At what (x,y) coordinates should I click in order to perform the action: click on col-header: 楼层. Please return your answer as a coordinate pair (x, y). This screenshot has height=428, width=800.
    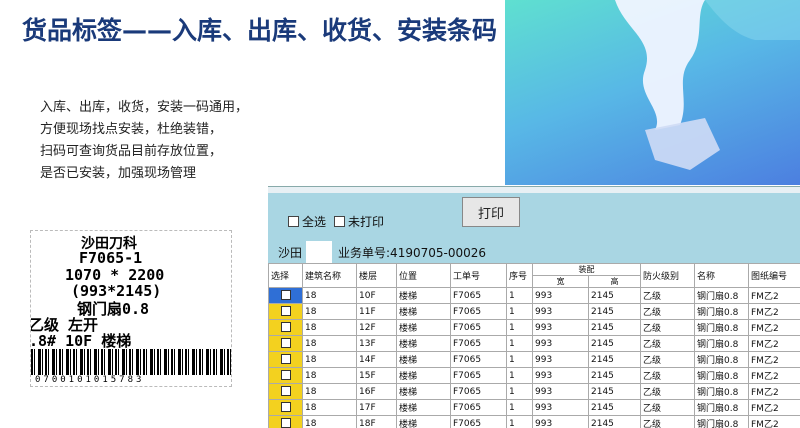
    Looking at the image, I should click on (377, 276).